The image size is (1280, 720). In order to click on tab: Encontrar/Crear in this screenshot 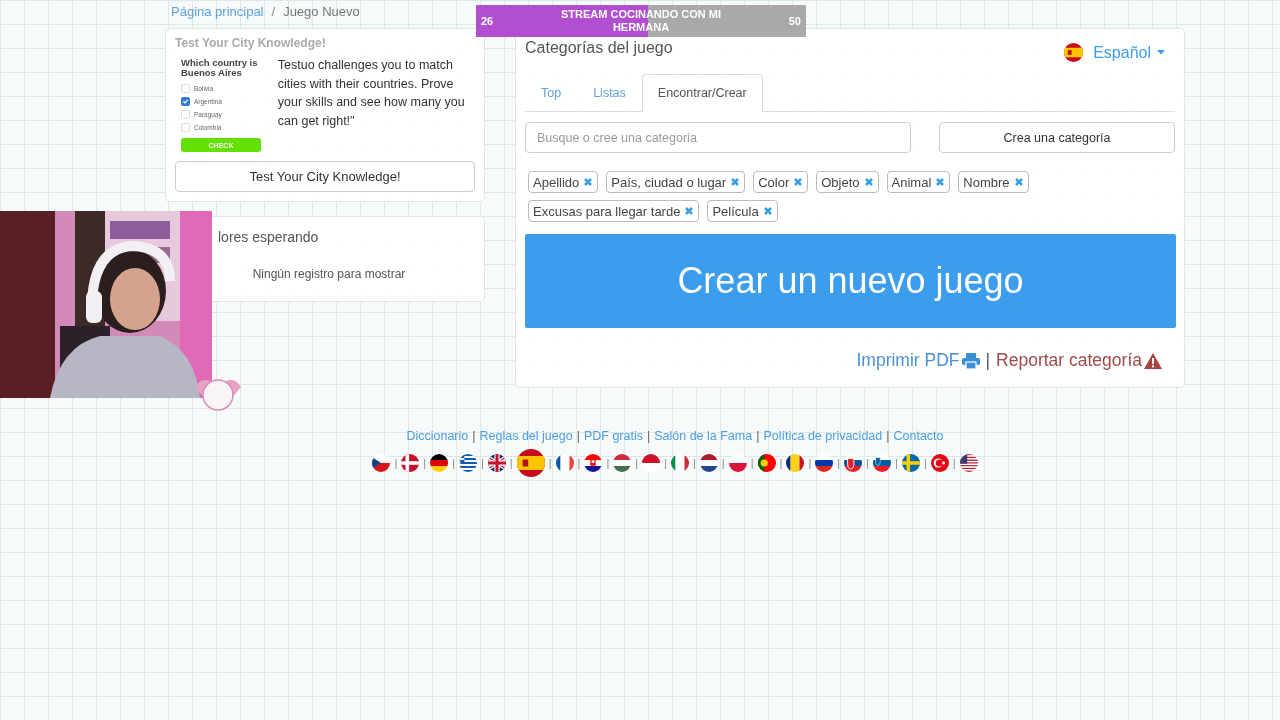, I will do `click(702, 93)`.